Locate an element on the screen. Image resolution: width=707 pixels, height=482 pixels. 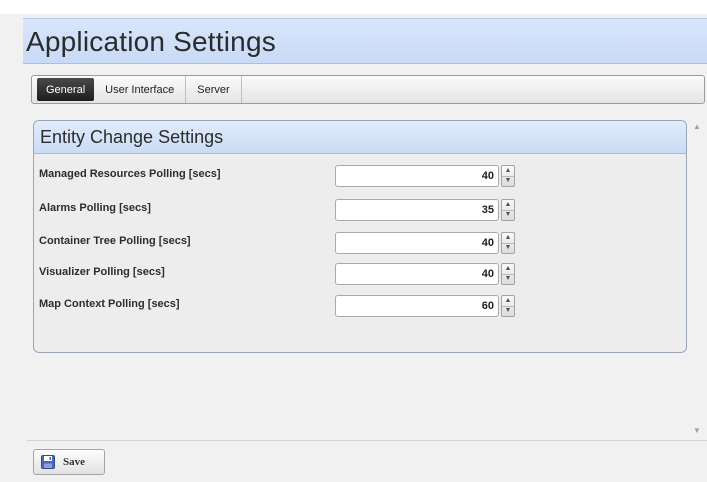
vertical-scrollbar: ▲ ▼ is located at coordinates (698, 280).